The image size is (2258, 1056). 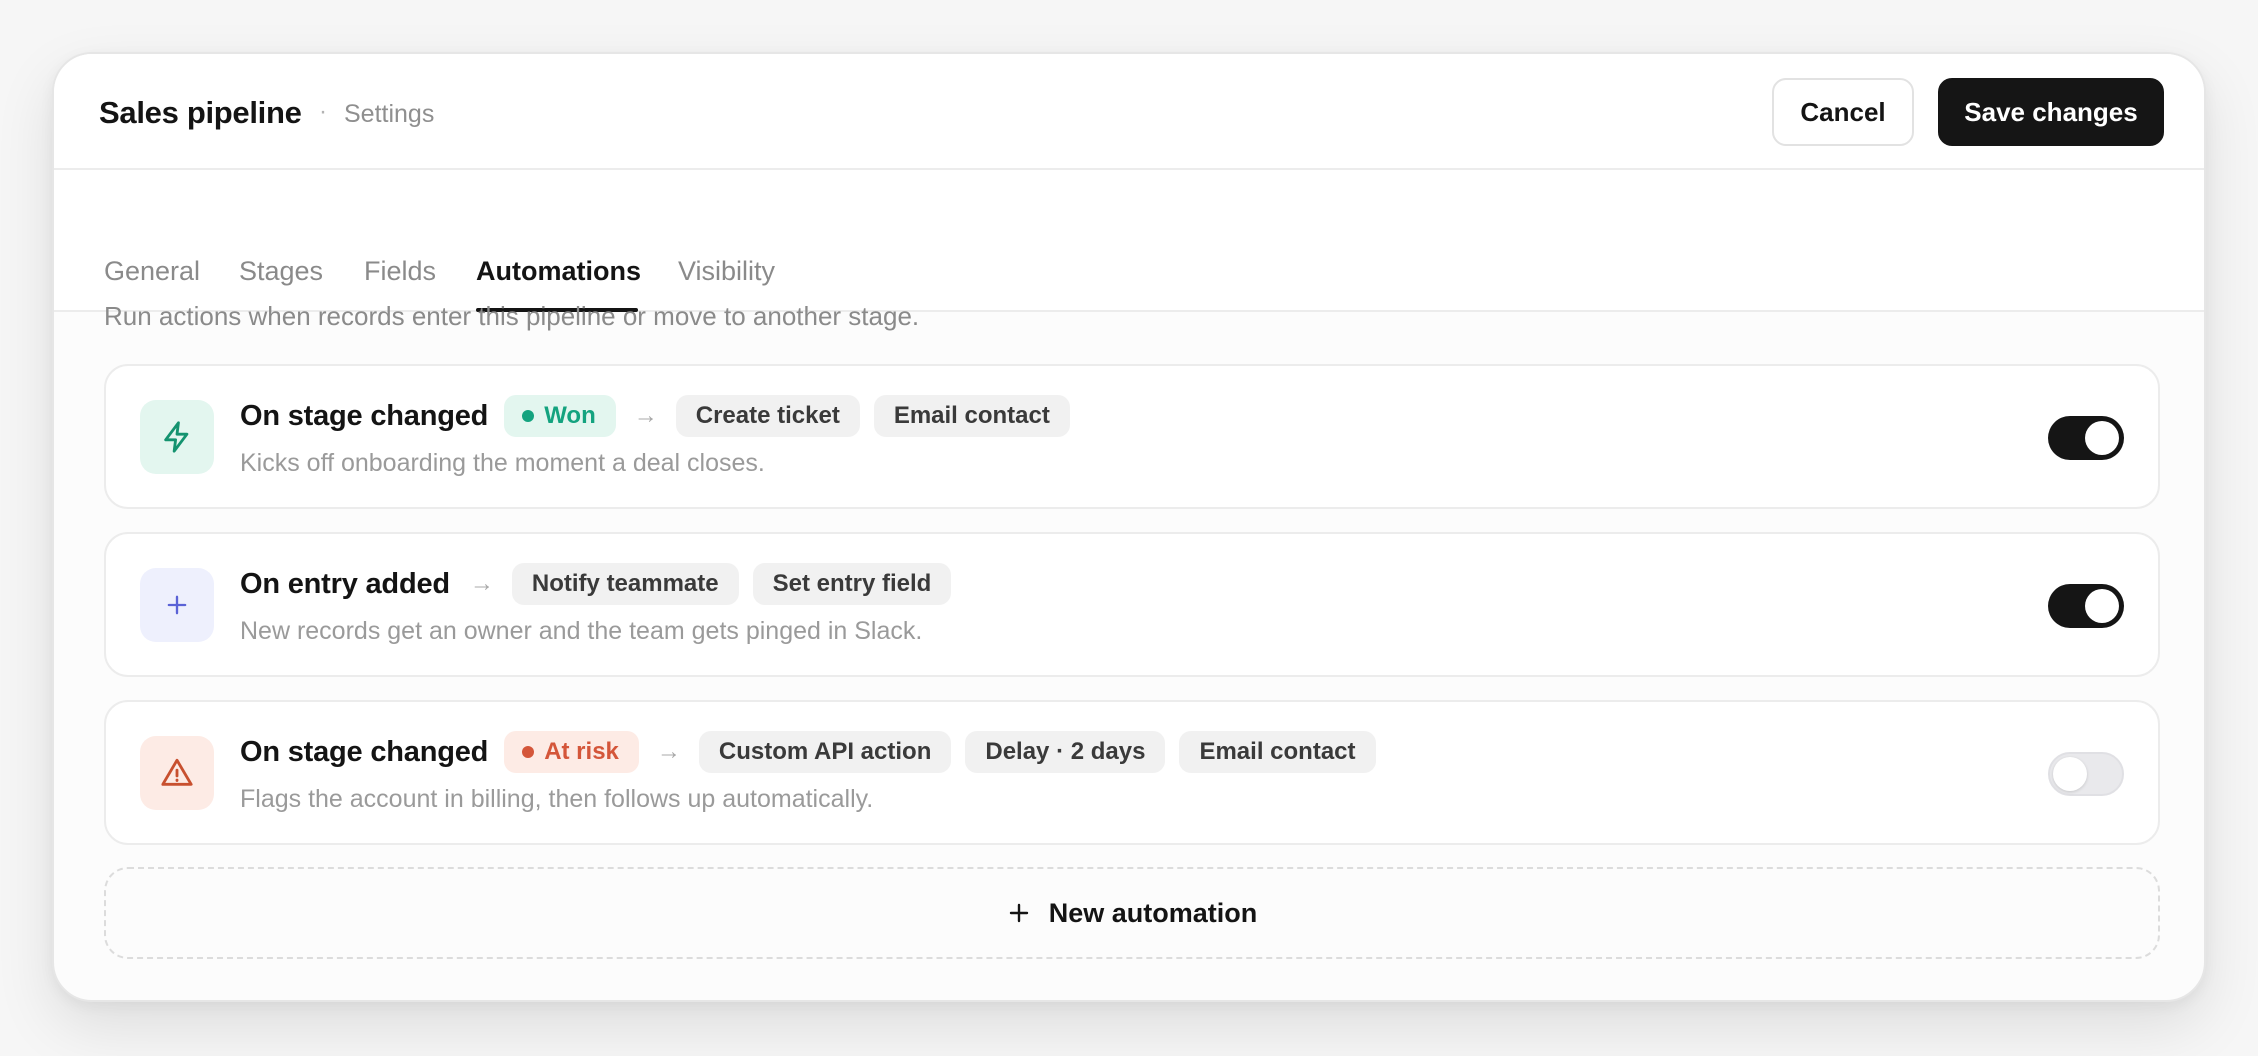 I want to click on tab-stages: Stages, so click(x=281, y=271).